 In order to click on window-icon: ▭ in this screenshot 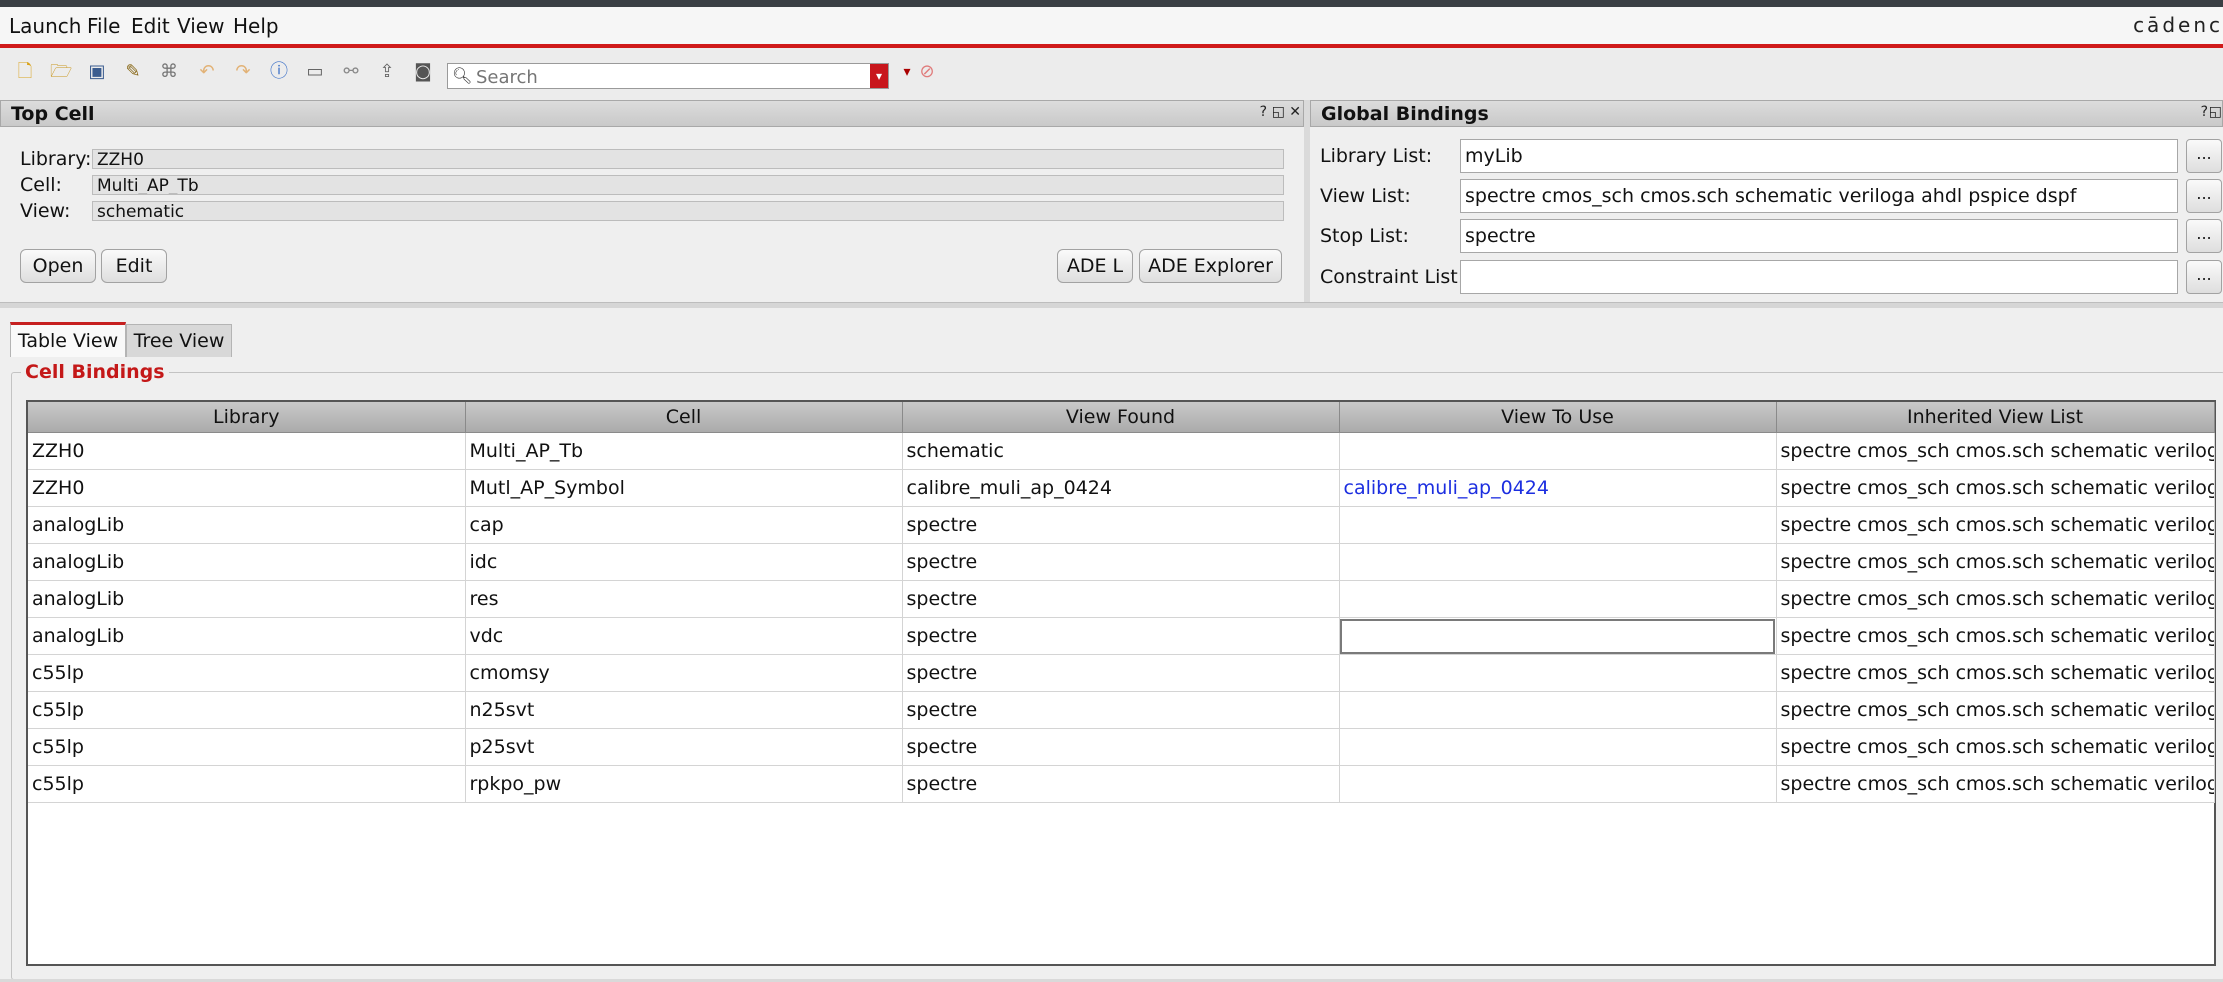, I will do `click(315, 72)`.